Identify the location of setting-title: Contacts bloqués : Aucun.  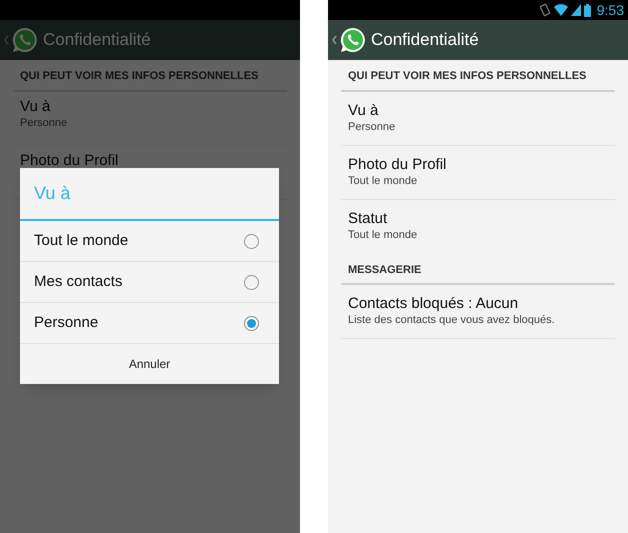
(434, 303).